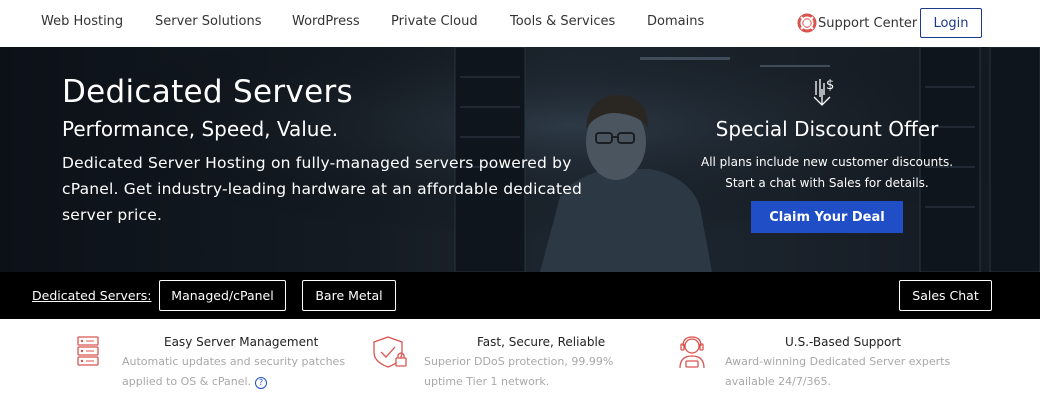 The height and width of the screenshot is (408, 1040). What do you see at coordinates (823, 92) in the screenshot?
I see `discount-tag-icon: $` at bounding box center [823, 92].